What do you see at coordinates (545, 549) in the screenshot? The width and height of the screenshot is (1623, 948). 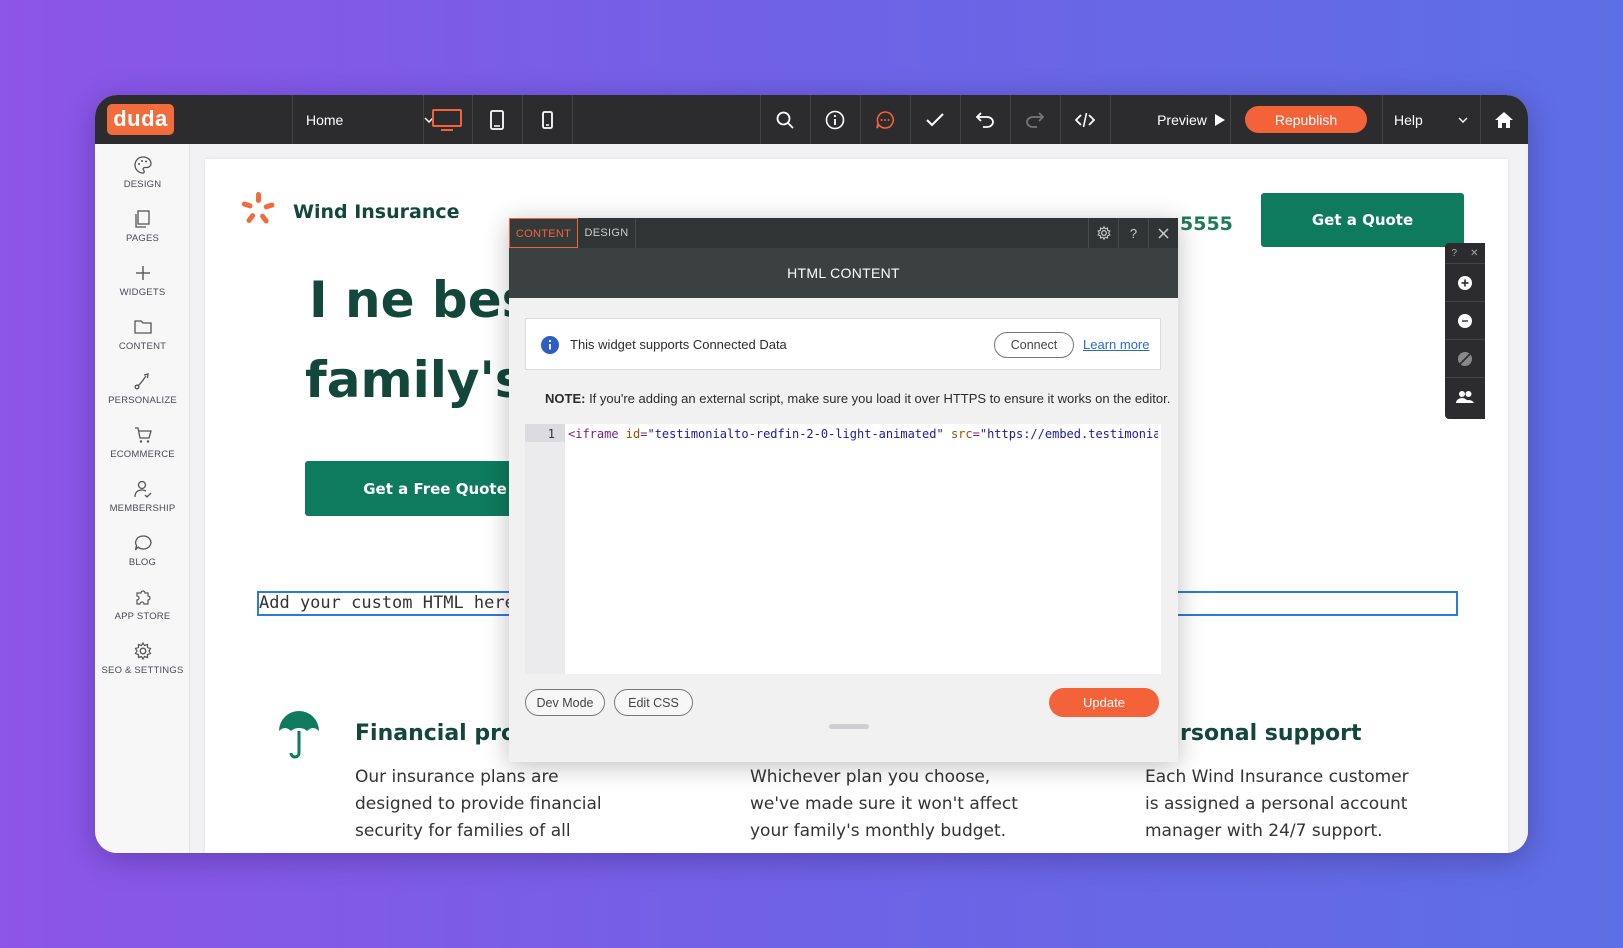 I see `line-gutter` at bounding box center [545, 549].